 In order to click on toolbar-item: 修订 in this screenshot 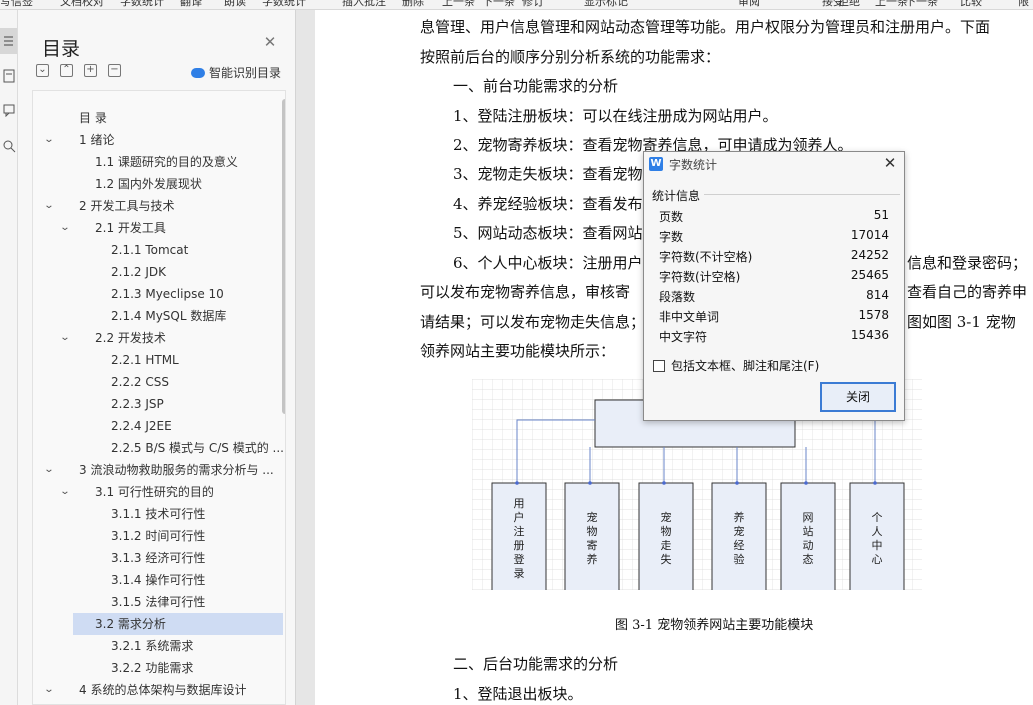, I will do `click(533, 4)`.